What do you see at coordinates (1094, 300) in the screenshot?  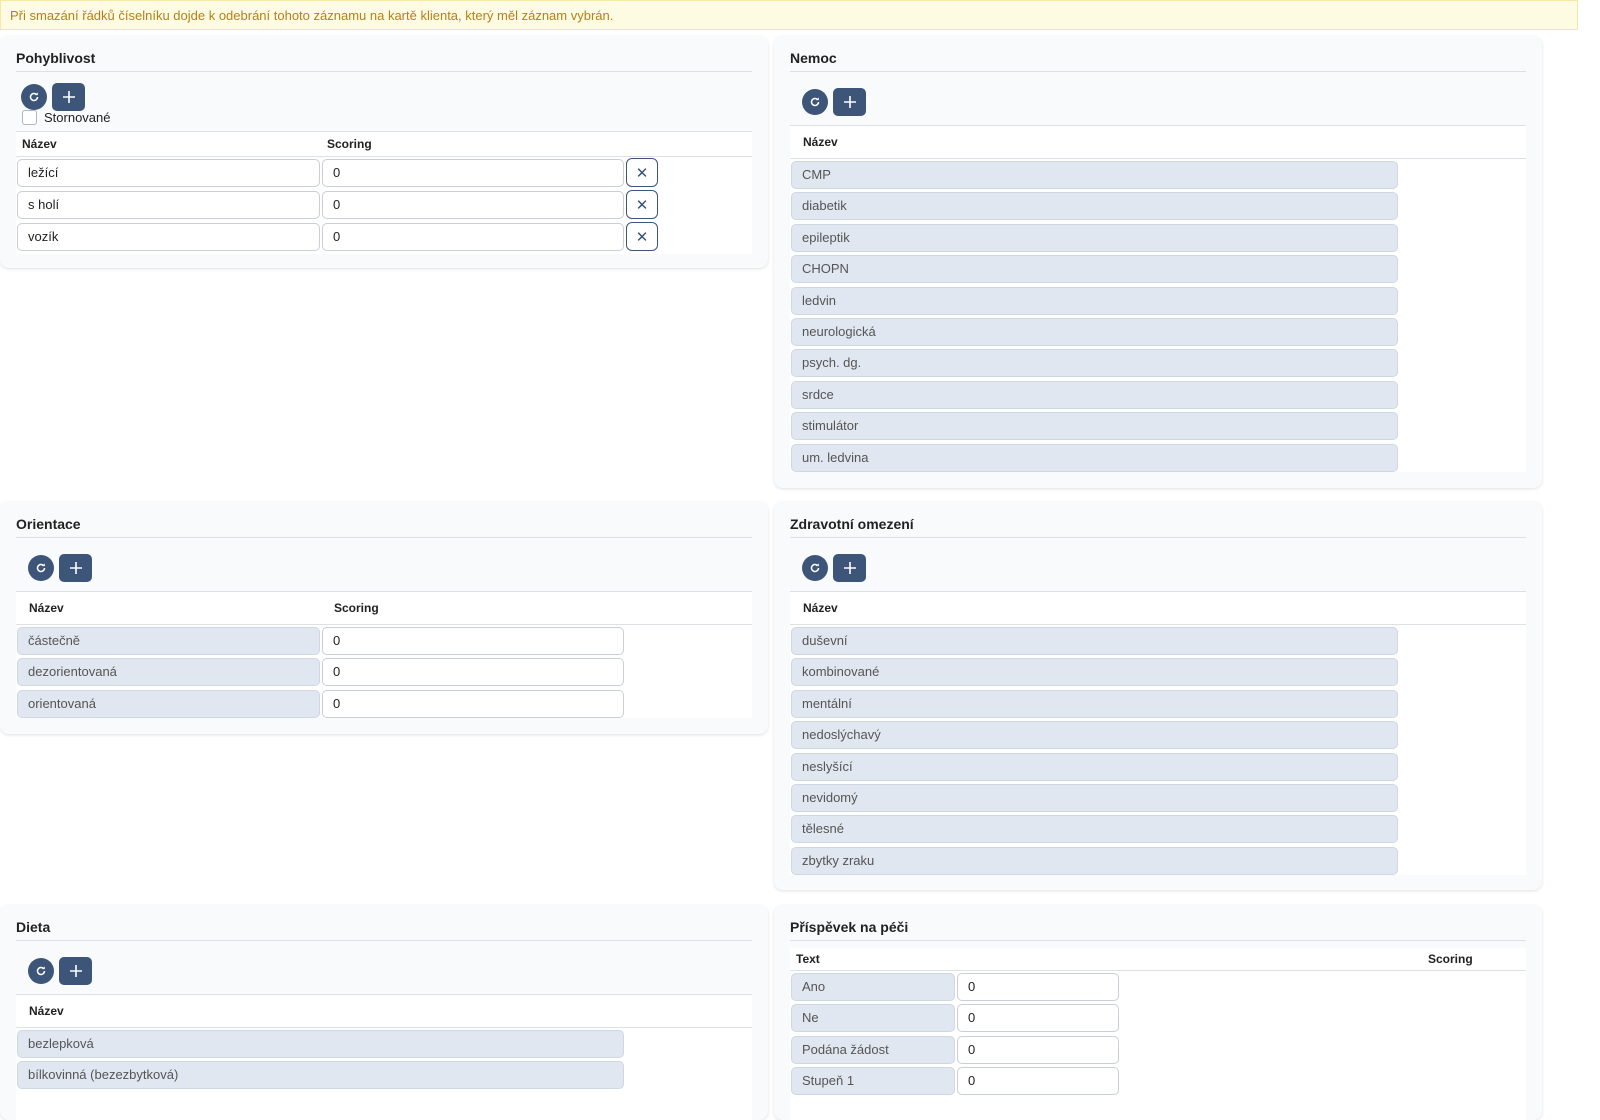 I see `name-field: ledvin` at bounding box center [1094, 300].